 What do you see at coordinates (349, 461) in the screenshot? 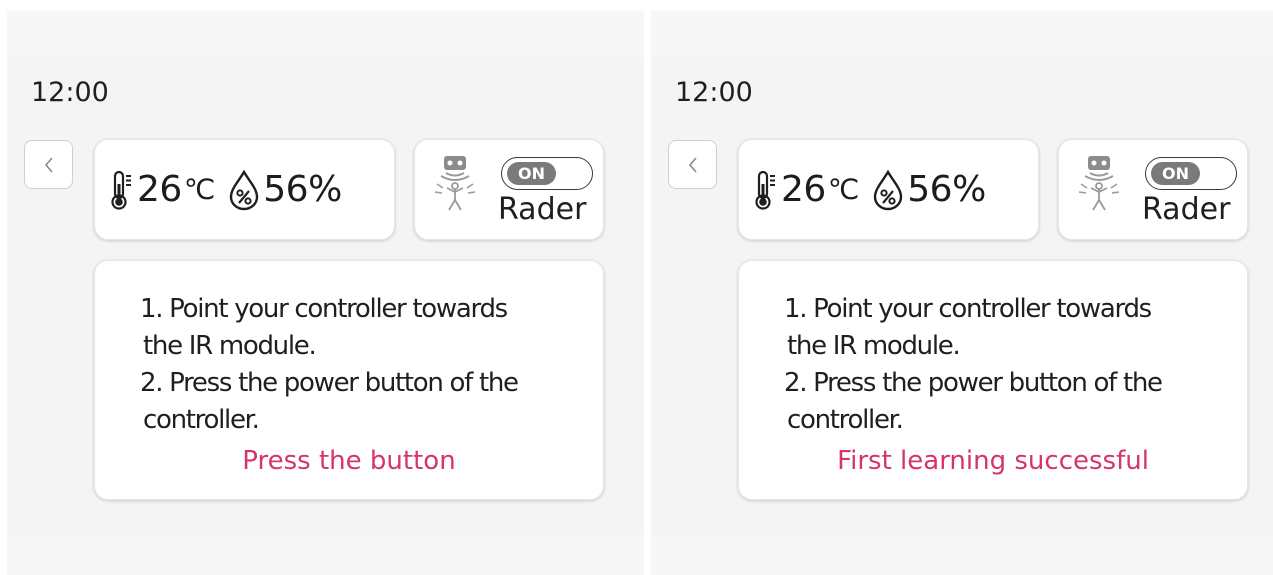
I see `learning-status: Press the button` at bounding box center [349, 461].